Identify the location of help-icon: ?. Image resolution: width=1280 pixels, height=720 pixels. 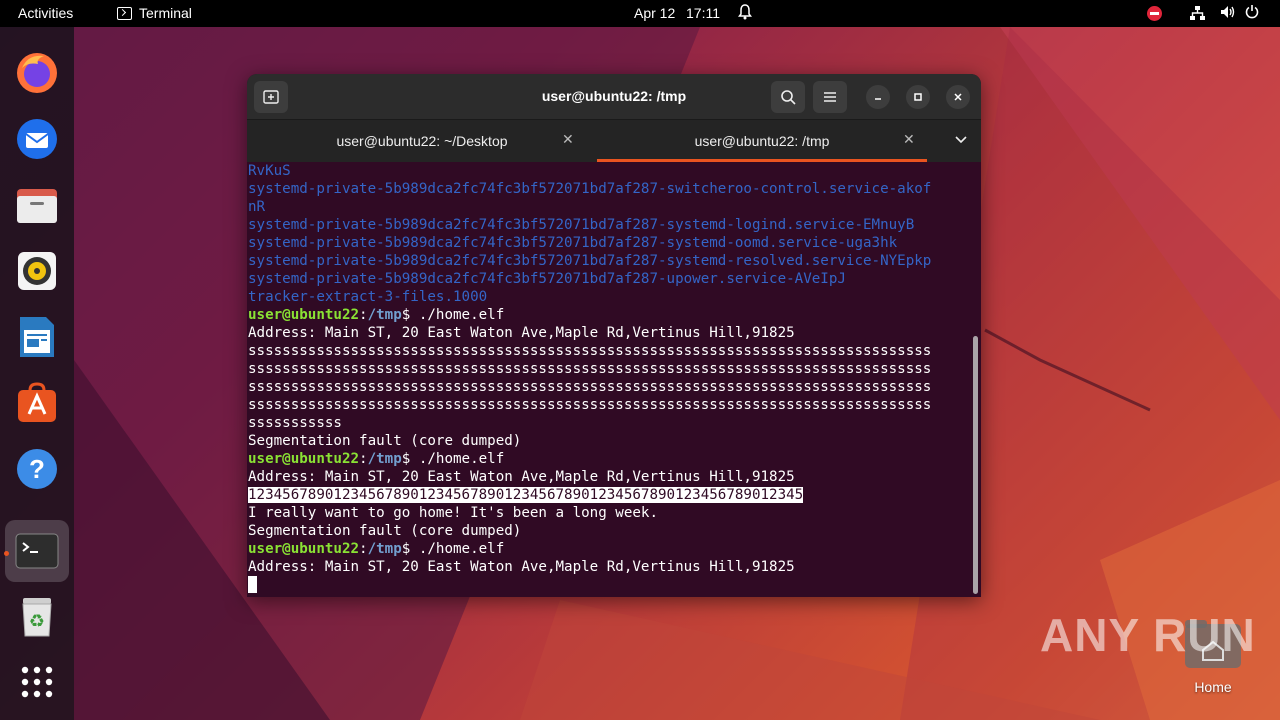
(37, 469).